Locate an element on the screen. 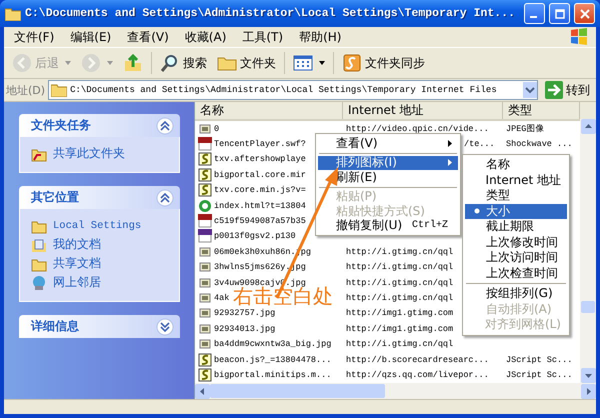 Image resolution: width=600 pixels, height=418 pixels. scroll-left-icon is located at coordinates (202, 391).